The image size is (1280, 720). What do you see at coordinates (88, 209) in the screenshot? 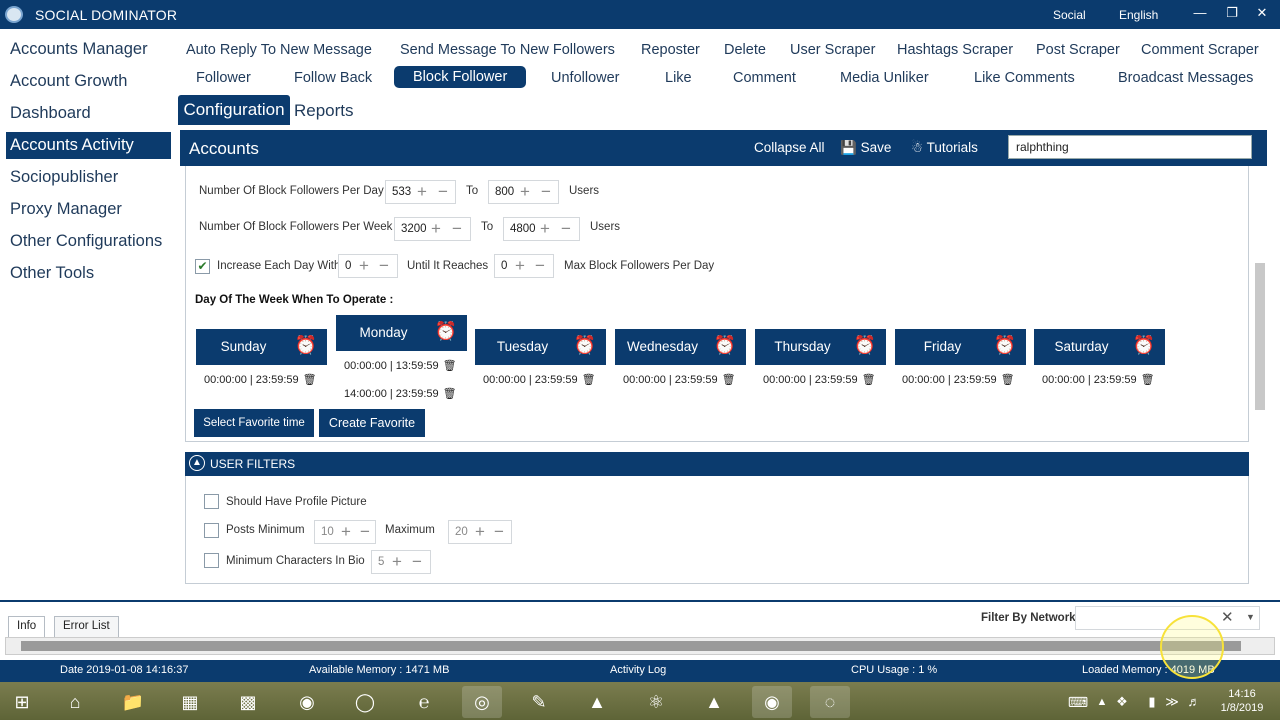
I see `sidebar-item-proxy-manager: Proxy Manager` at bounding box center [88, 209].